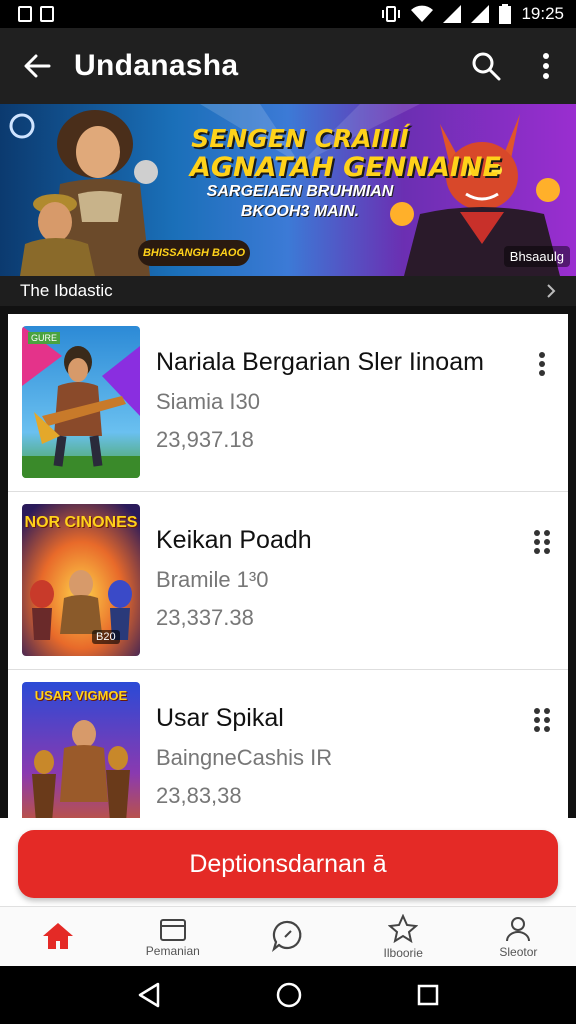 This screenshot has height=1024, width=576. What do you see at coordinates (403, 928) in the screenshot?
I see `star-icon` at bounding box center [403, 928].